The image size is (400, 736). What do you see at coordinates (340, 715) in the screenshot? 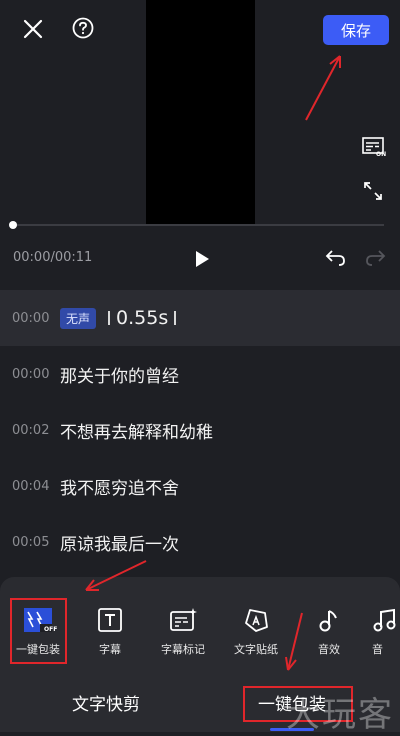
I see `watermark: 大玩客` at bounding box center [340, 715].